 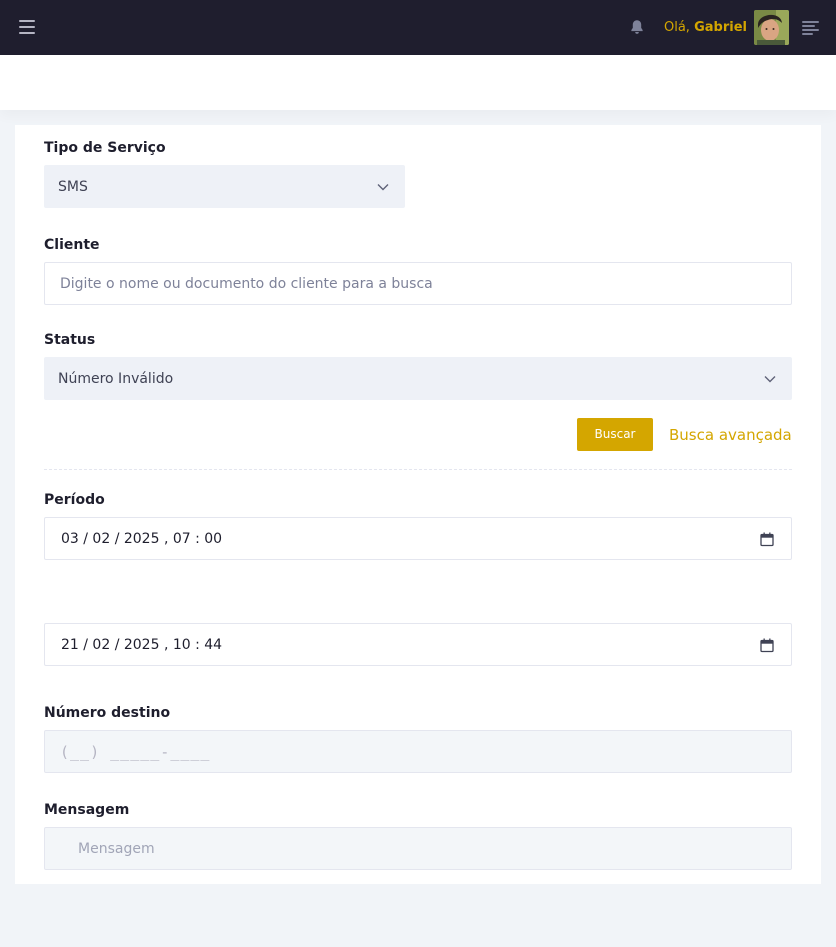 What do you see at coordinates (418, 378) in the screenshot?
I see `status-select: Número Inválido` at bounding box center [418, 378].